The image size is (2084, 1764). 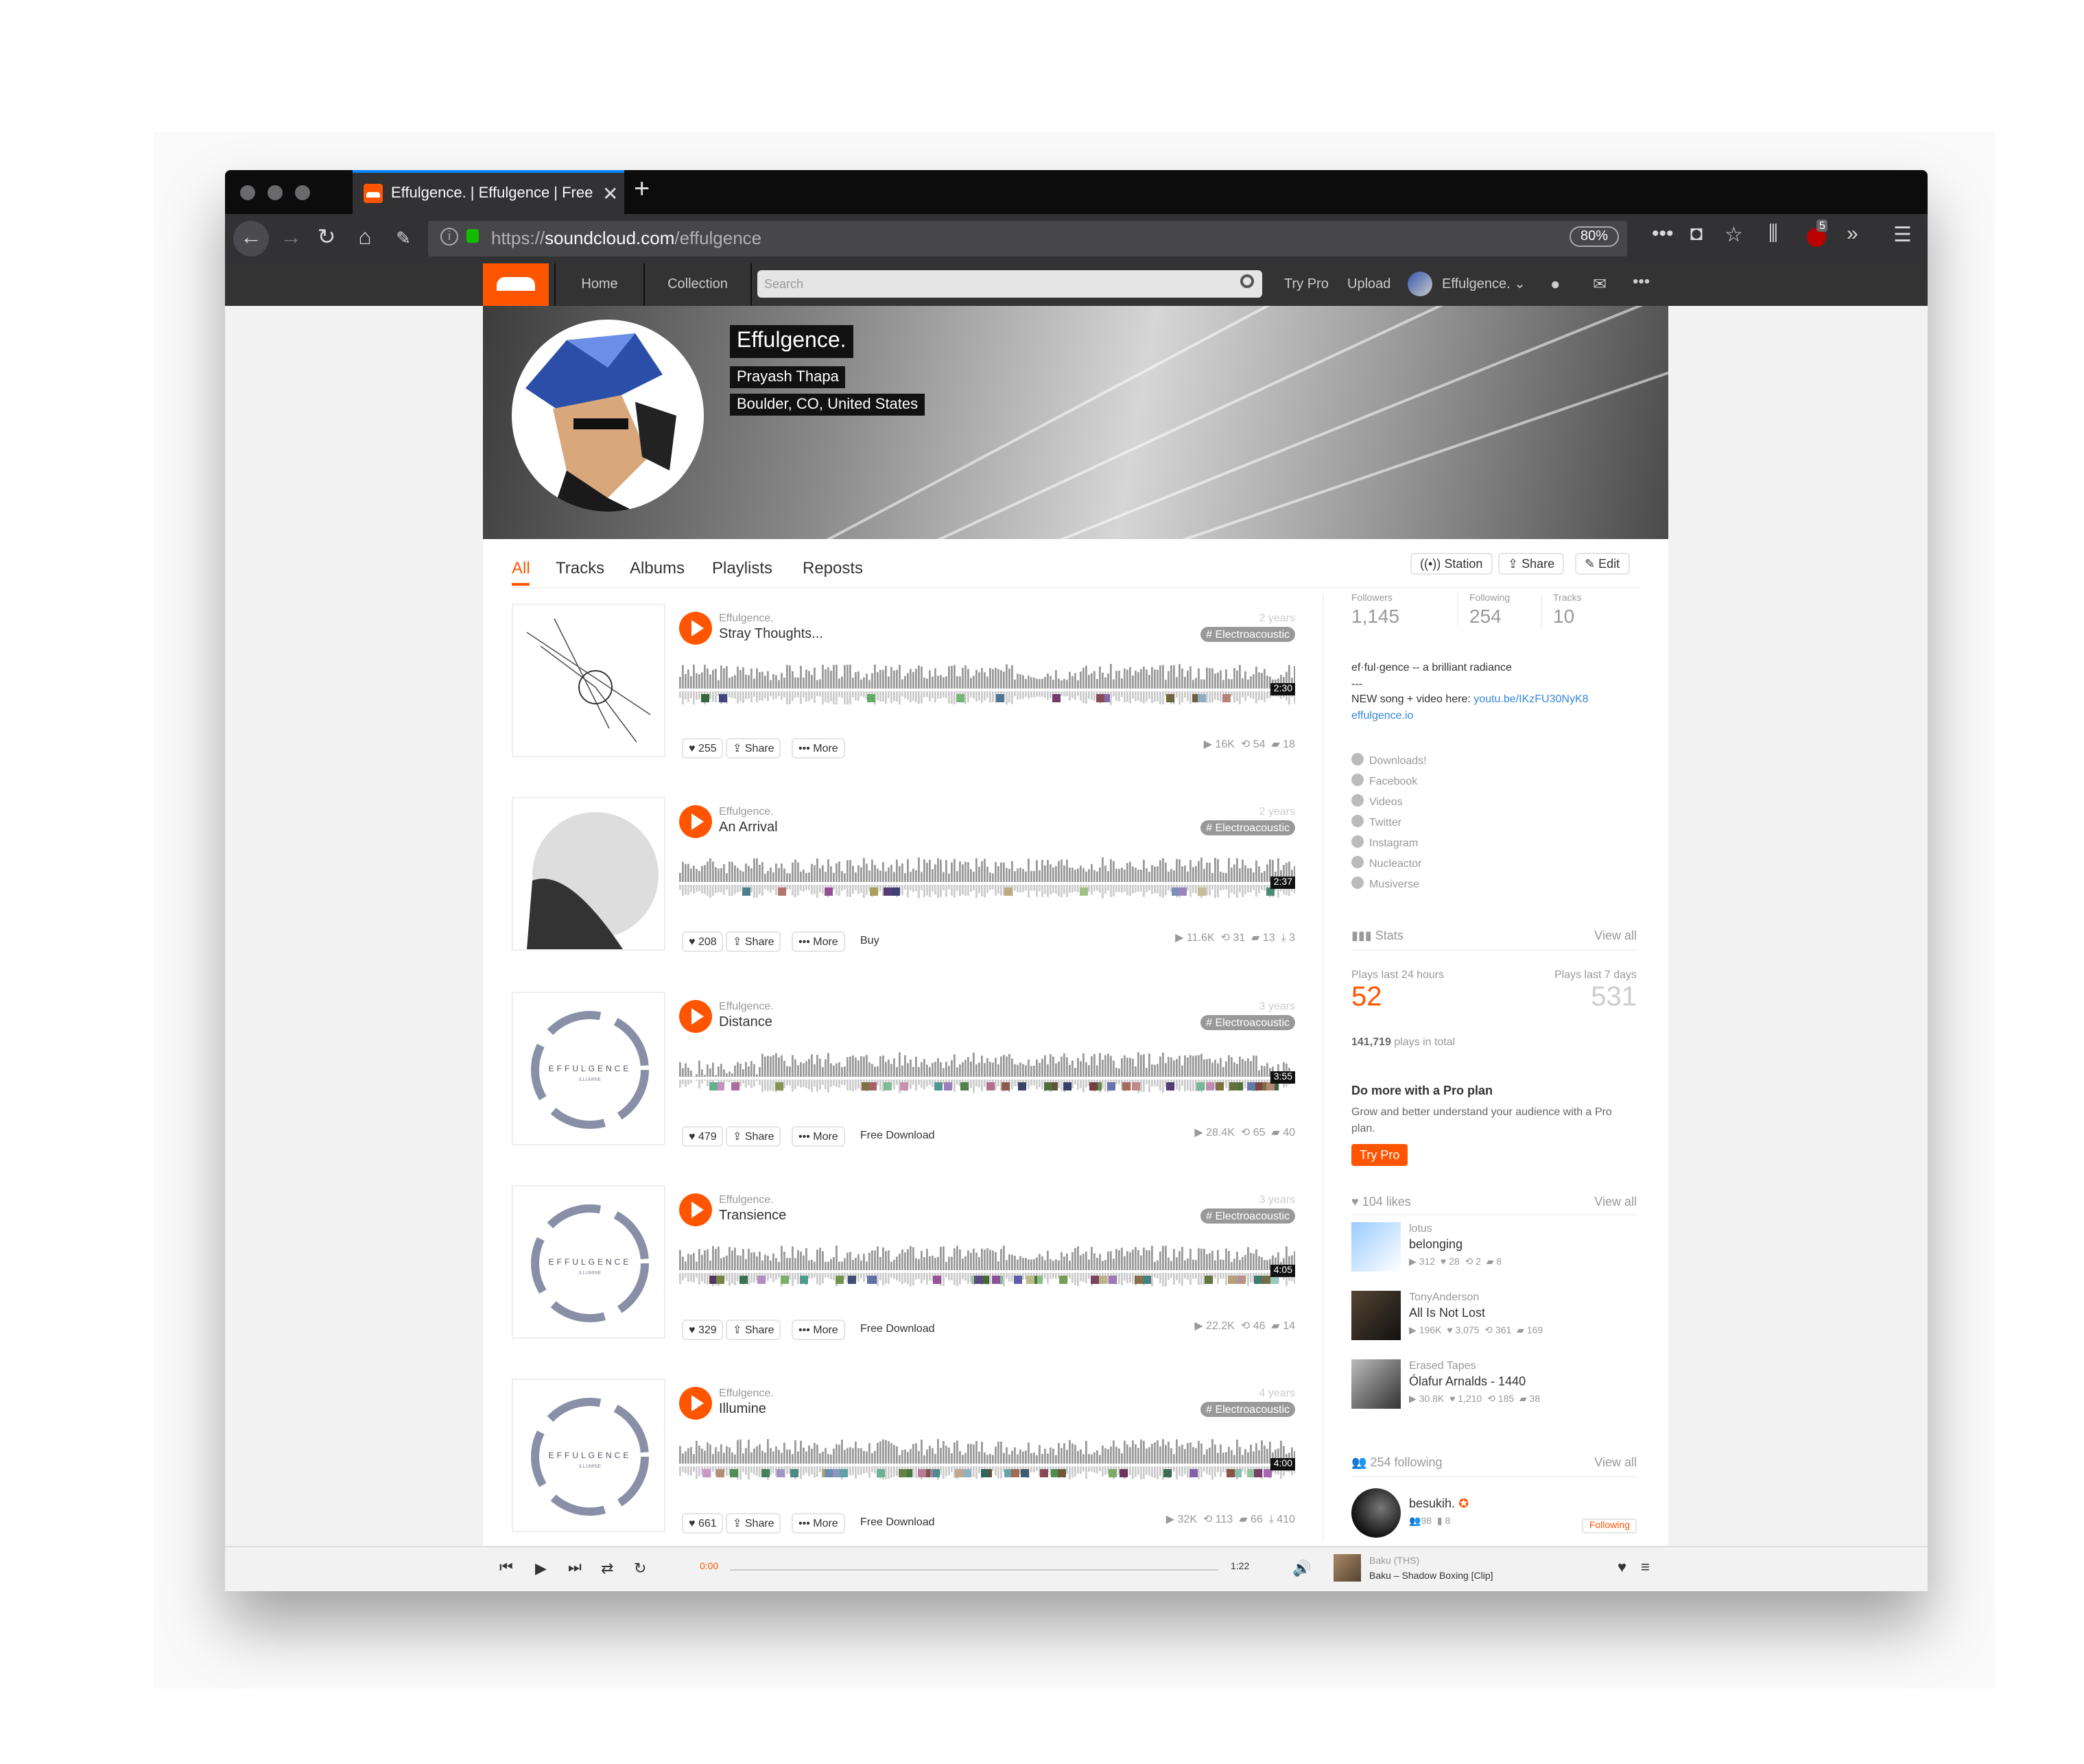 What do you see at coordinates (1376, 822) in the screenshot?
I see `link-twitter: Twitter` at bounding box center [1376, 822].